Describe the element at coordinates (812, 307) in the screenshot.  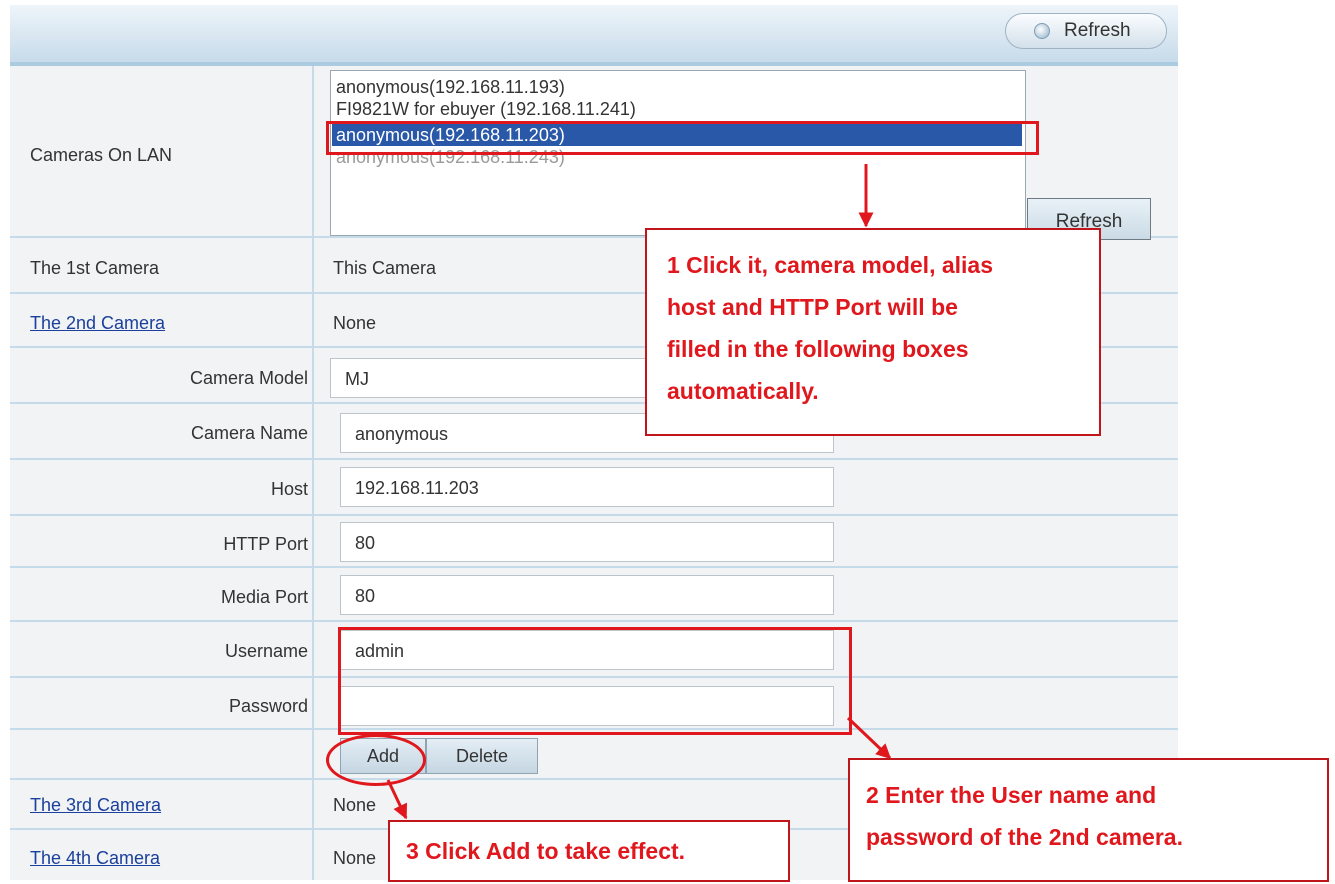
I see `callout-step1-line: host and HTTP Port will be` at that location.